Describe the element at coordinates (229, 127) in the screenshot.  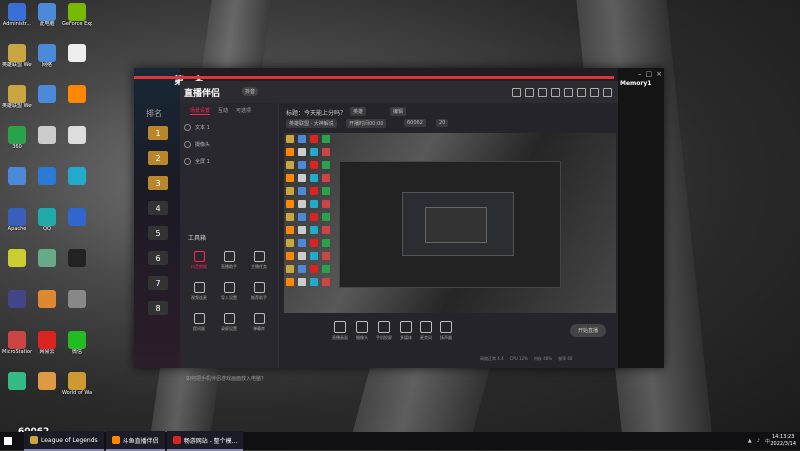
I see `scene-item: 文本 1` at that location.